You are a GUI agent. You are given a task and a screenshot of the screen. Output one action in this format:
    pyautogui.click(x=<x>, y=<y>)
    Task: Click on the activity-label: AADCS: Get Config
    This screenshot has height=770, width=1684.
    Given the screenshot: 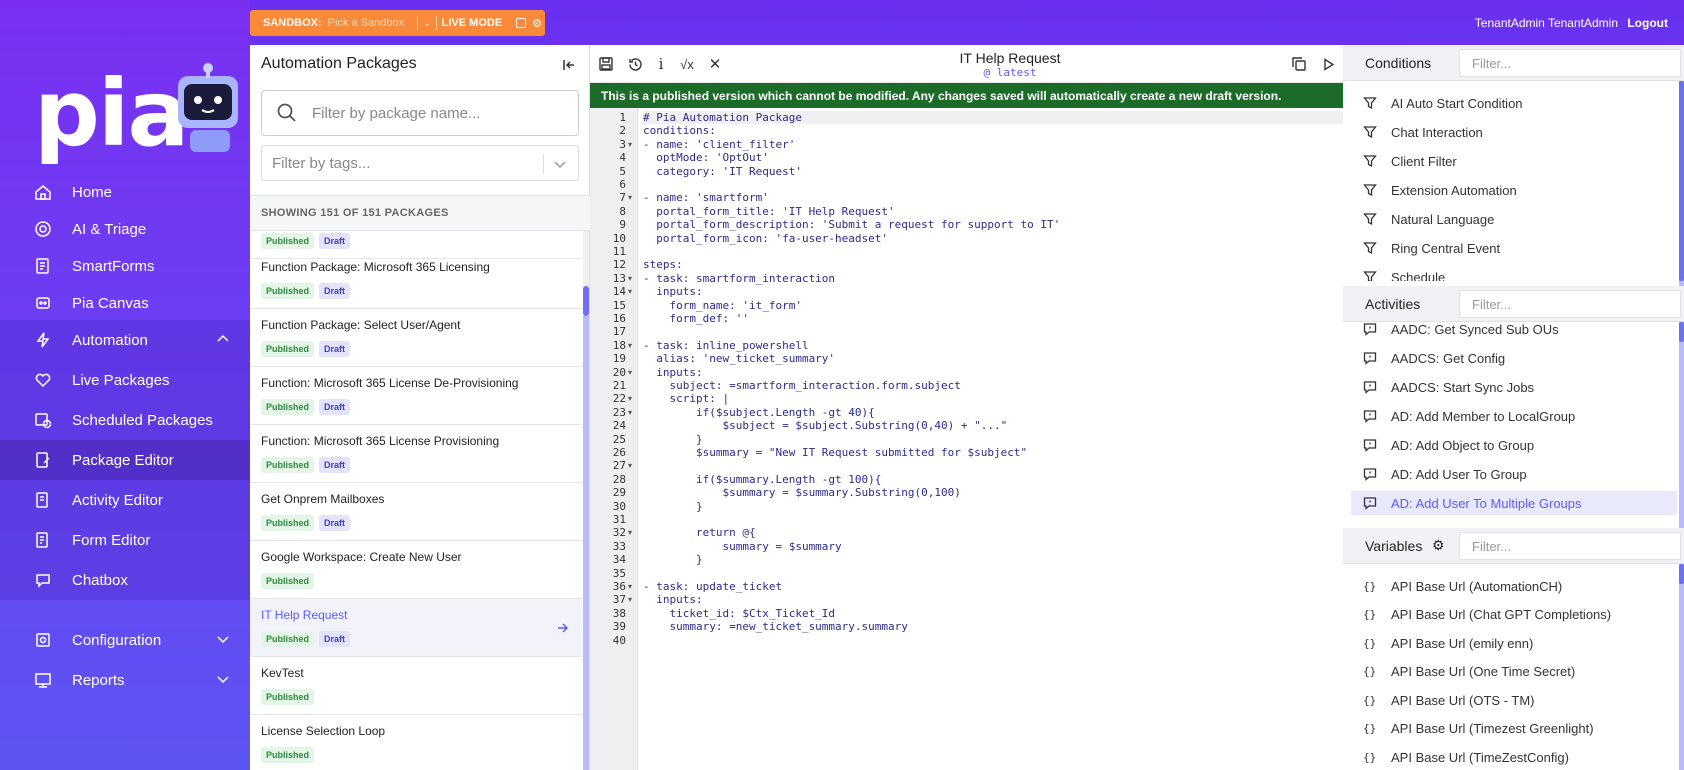 What is the action you would take?
    pyautogui.click(x=1448, y=358)
    